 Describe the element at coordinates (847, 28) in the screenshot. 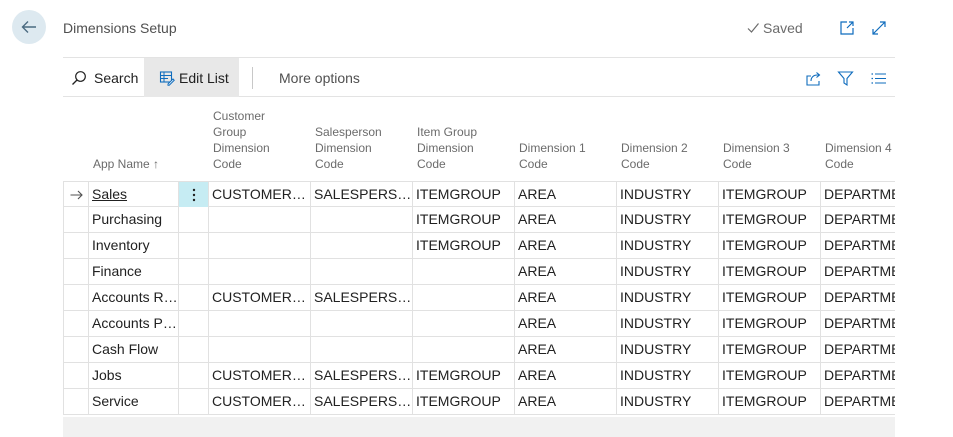

I see `open-new-window-button` at that location.